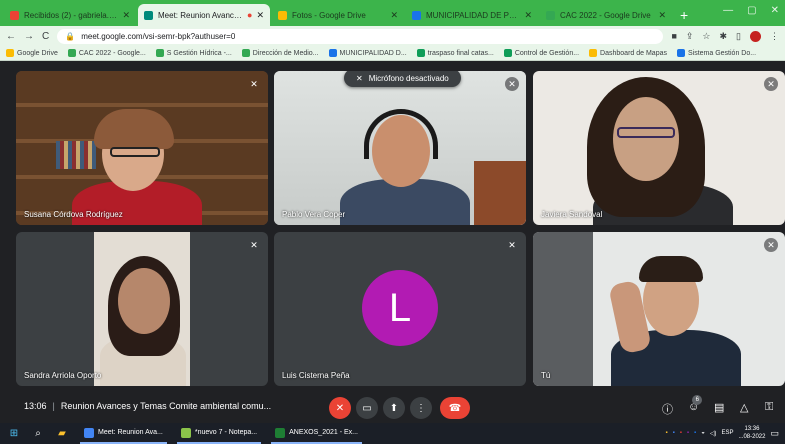 This screenshot has height=444, width=785. What do you see at coordinates (719, 407) in the screenshot?
I see `chat-icon: ▤` at bounding box center [719, 407].